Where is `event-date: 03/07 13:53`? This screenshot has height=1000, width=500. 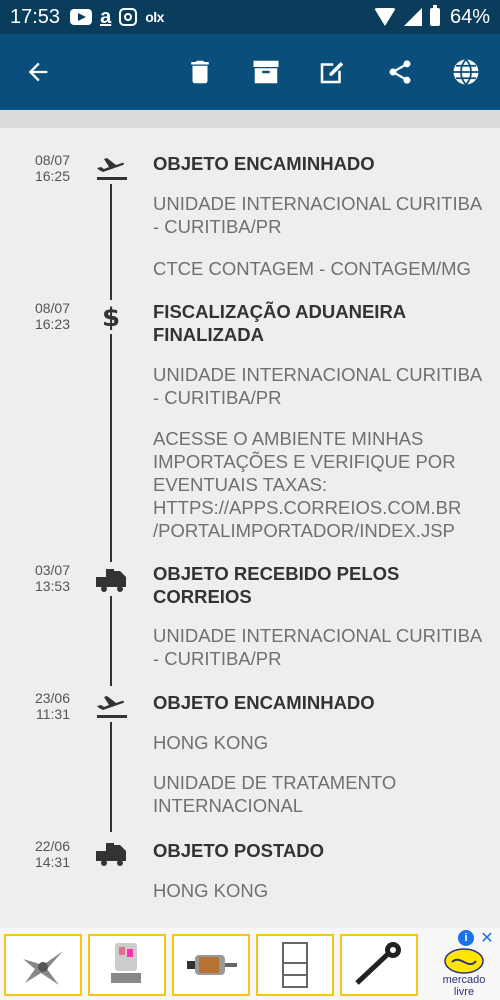 event-date: 03/07 13:53 is located at coordinates (52, 578).